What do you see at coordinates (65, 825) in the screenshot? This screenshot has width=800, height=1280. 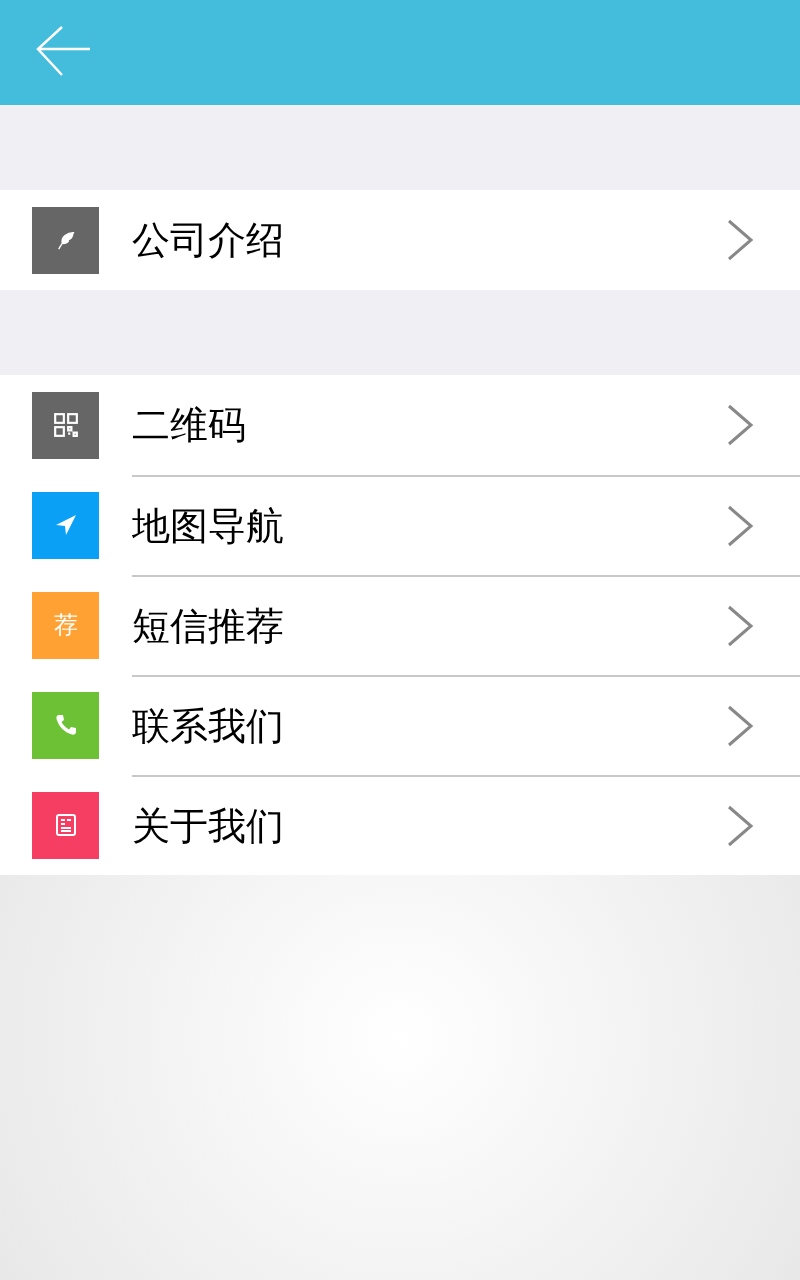 I see `document-icon` at bounding box center [65, 825].